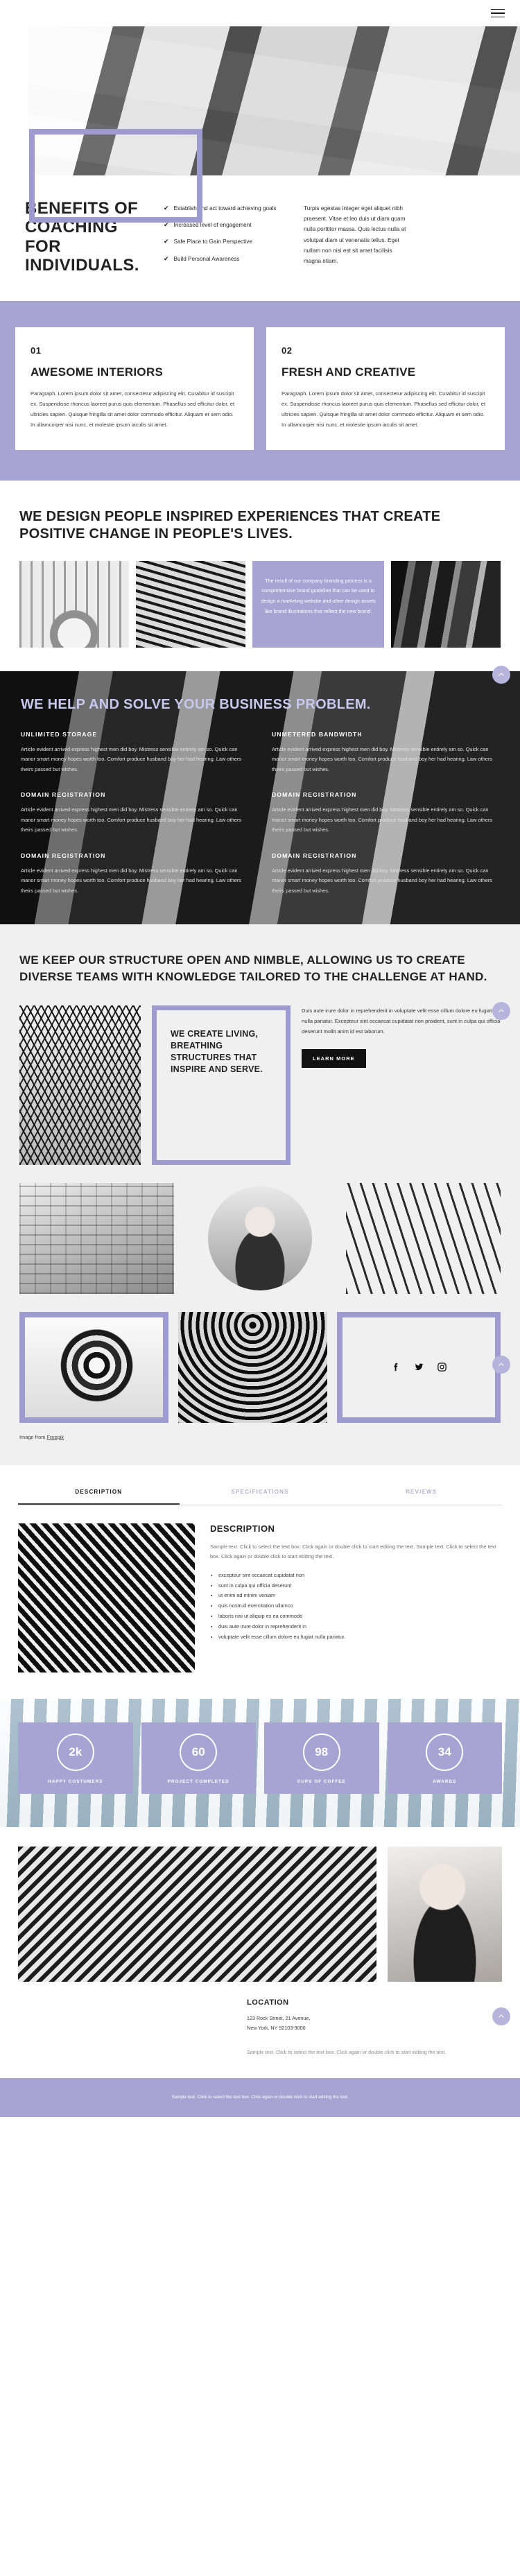 The width and height of the screenshot is (520, 2576). I want to click on info-card-title: FRESH AND CREATIVE, so click(348, 372).